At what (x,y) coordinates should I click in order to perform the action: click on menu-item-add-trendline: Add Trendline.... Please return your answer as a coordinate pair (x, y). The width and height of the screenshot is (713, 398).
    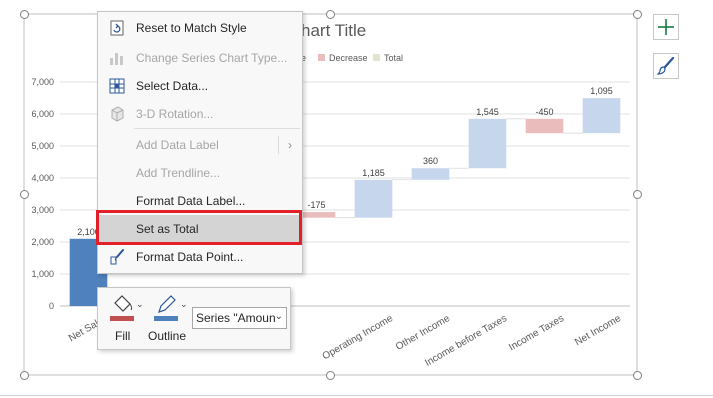
    Looking at the image, I should click on (200, 173).